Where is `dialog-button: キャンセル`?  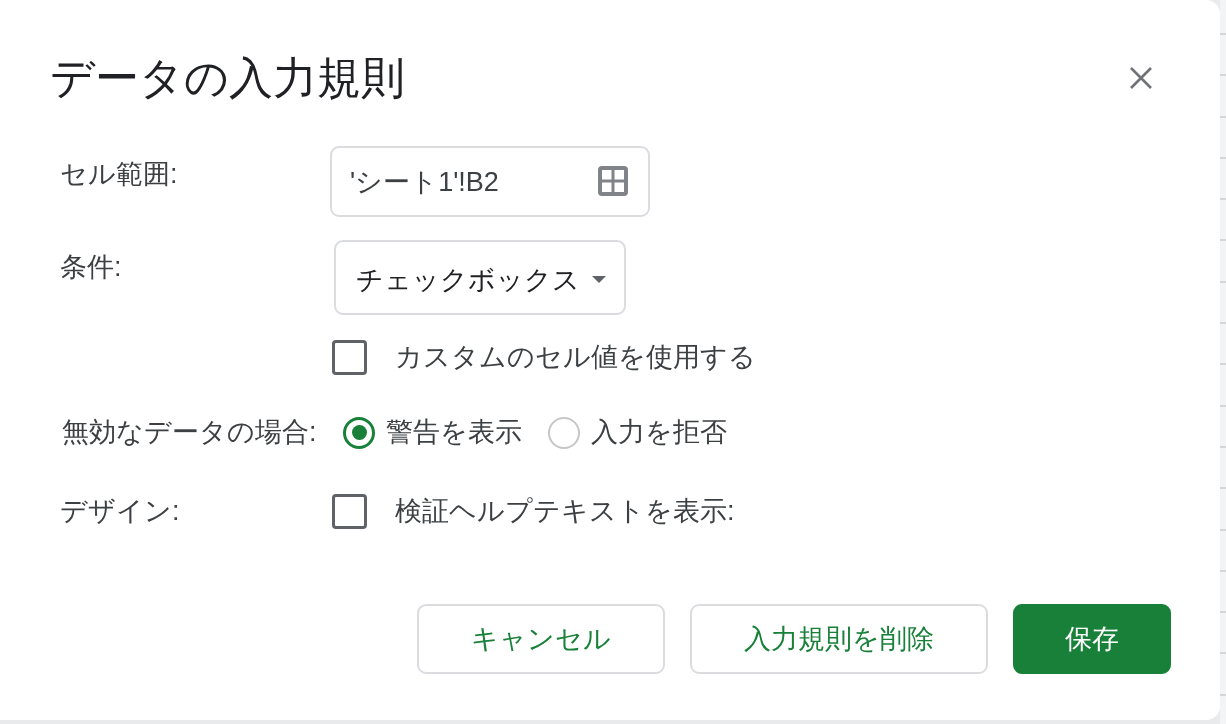
dialog-button: キャンセル is located at coordinates (541, 639).